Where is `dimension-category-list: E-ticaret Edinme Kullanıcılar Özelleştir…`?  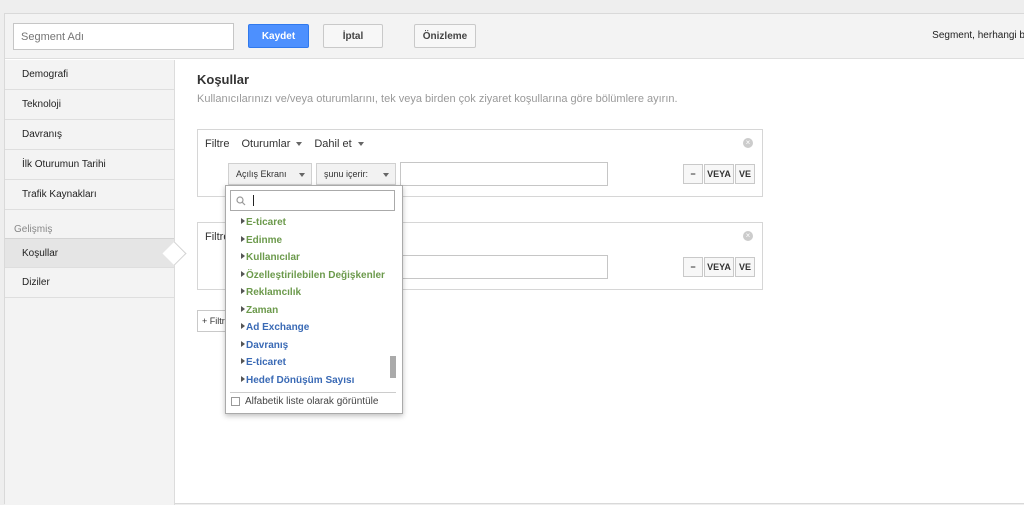 dimension-category-list: E-ticaret Edinme Kullanıcılar Özelleştir… is located at coordinates (306, 301).